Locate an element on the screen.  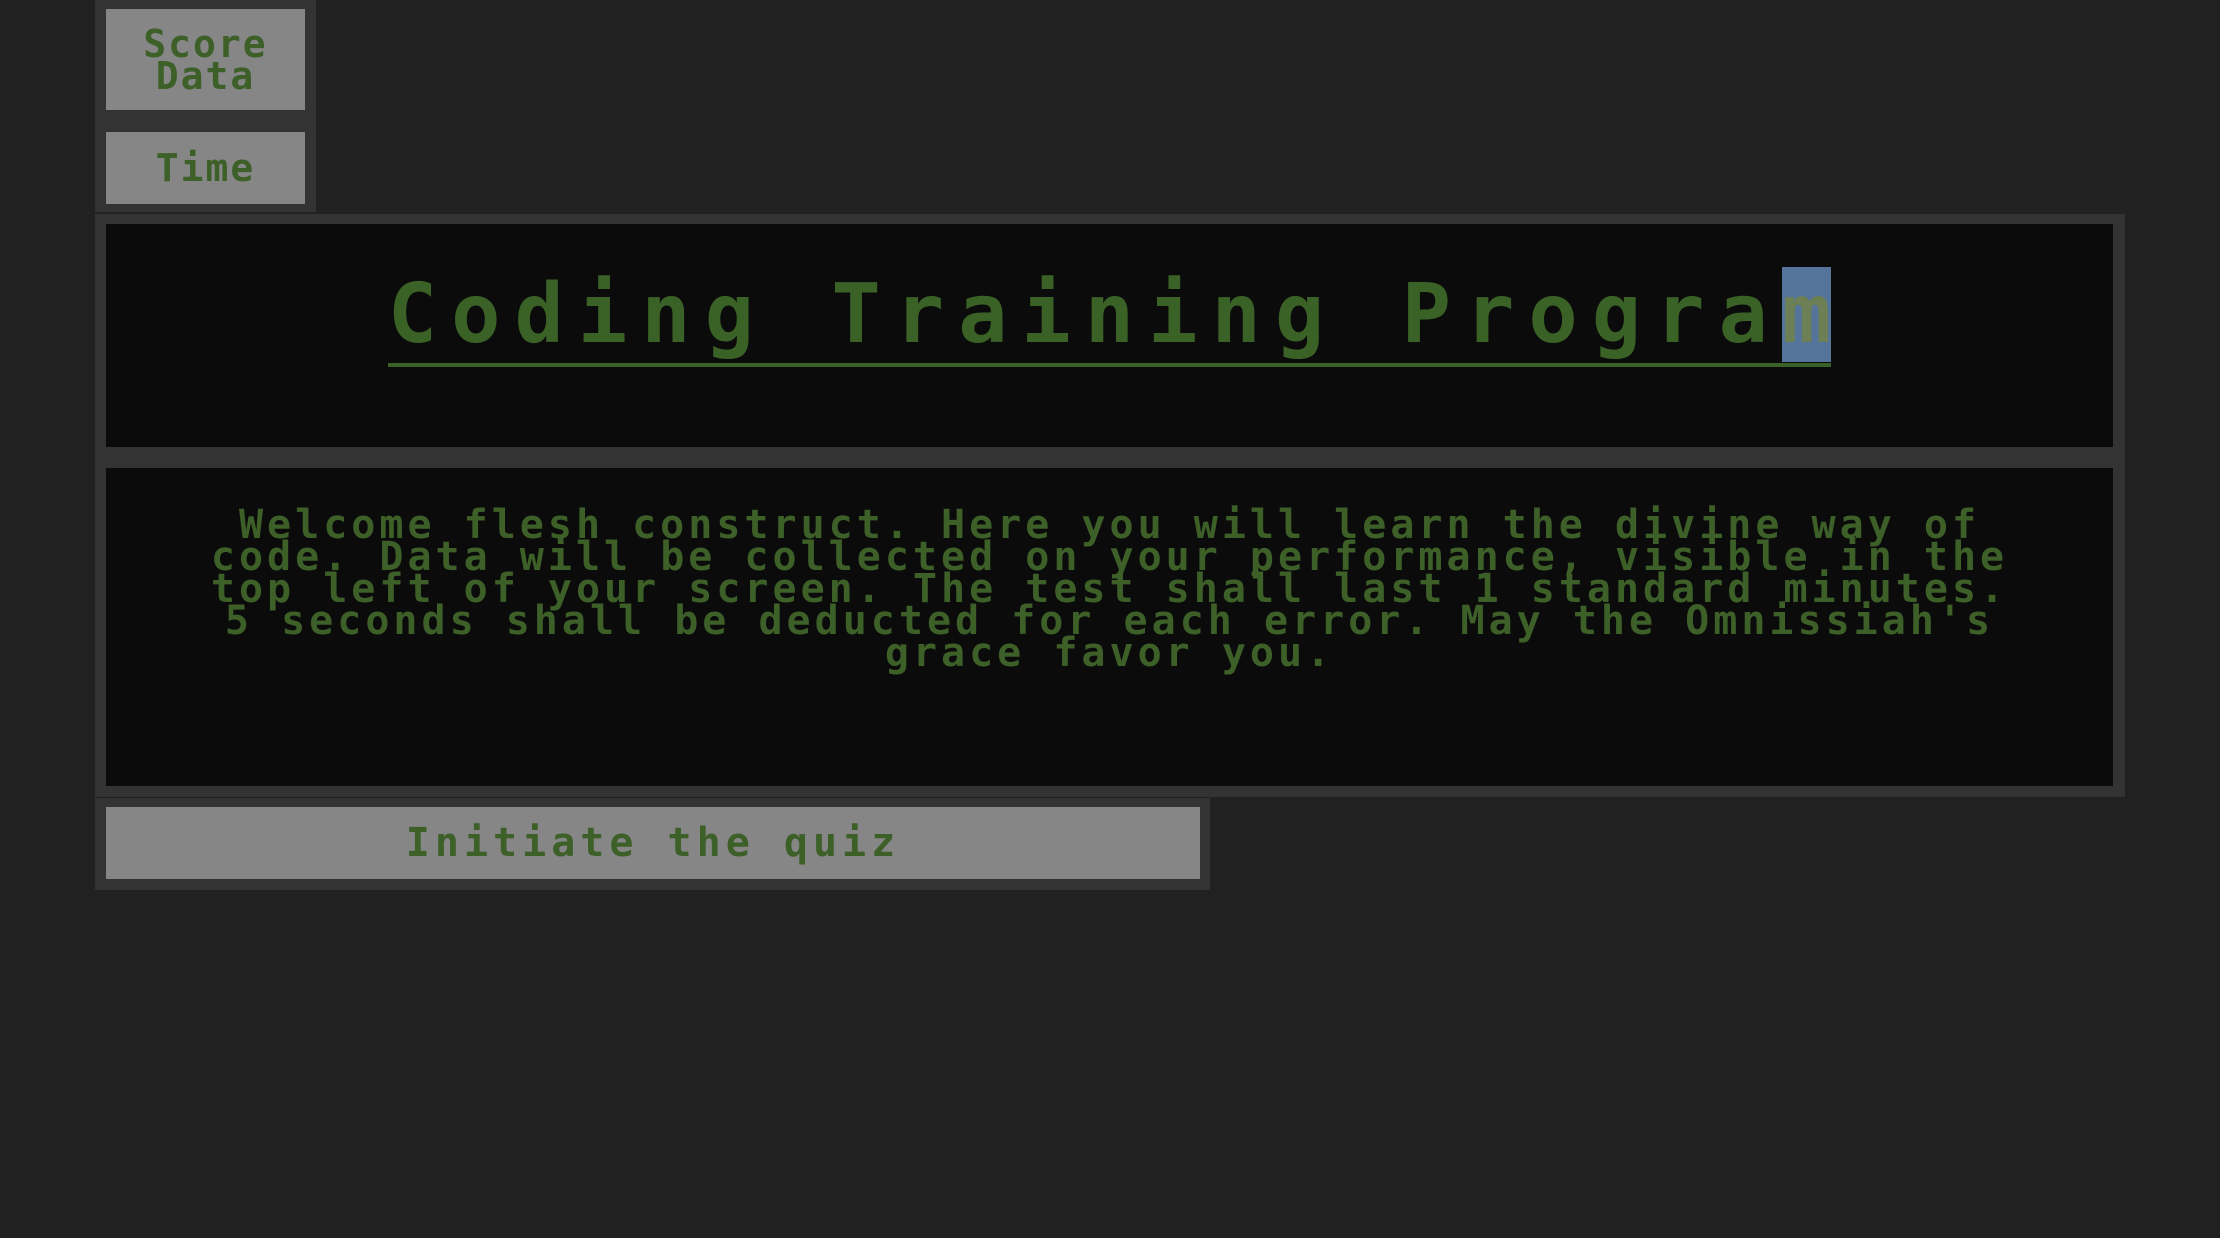
selected-text-highlight: m is located at coordinates (1806, 315).